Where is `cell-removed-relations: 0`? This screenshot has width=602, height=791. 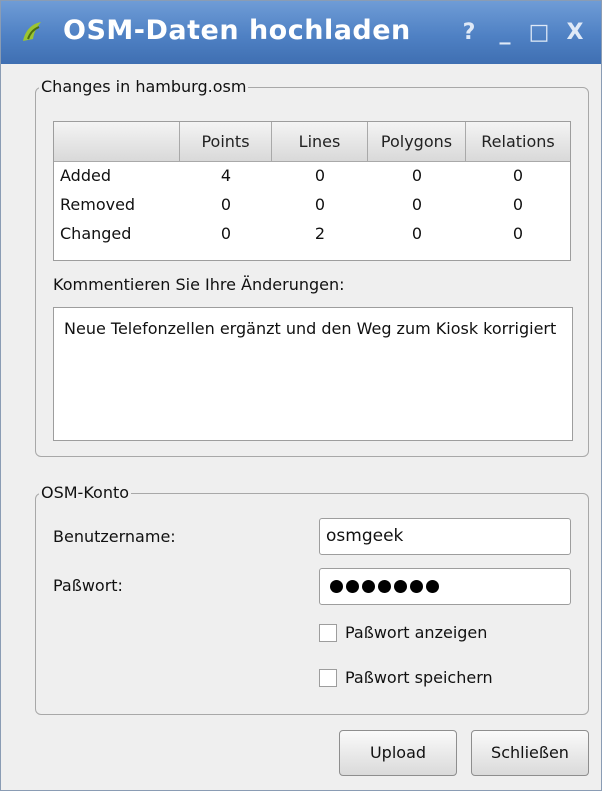 cell-removed-relations: 0 is located at coordinates (518, 204).